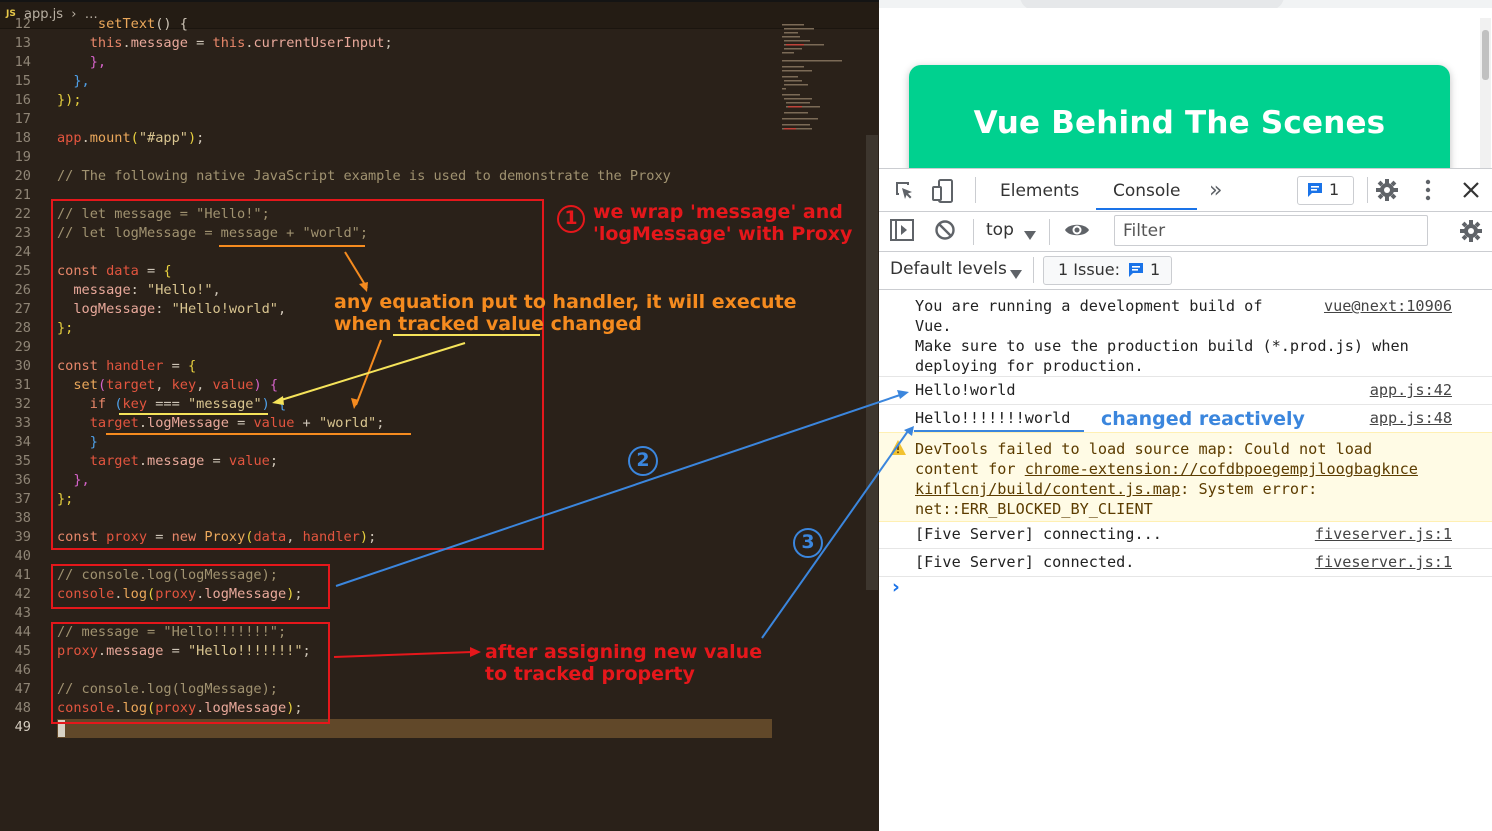 The image size is (1492, 831). I want to click on more-tabs-button: », so click(1215, 190).